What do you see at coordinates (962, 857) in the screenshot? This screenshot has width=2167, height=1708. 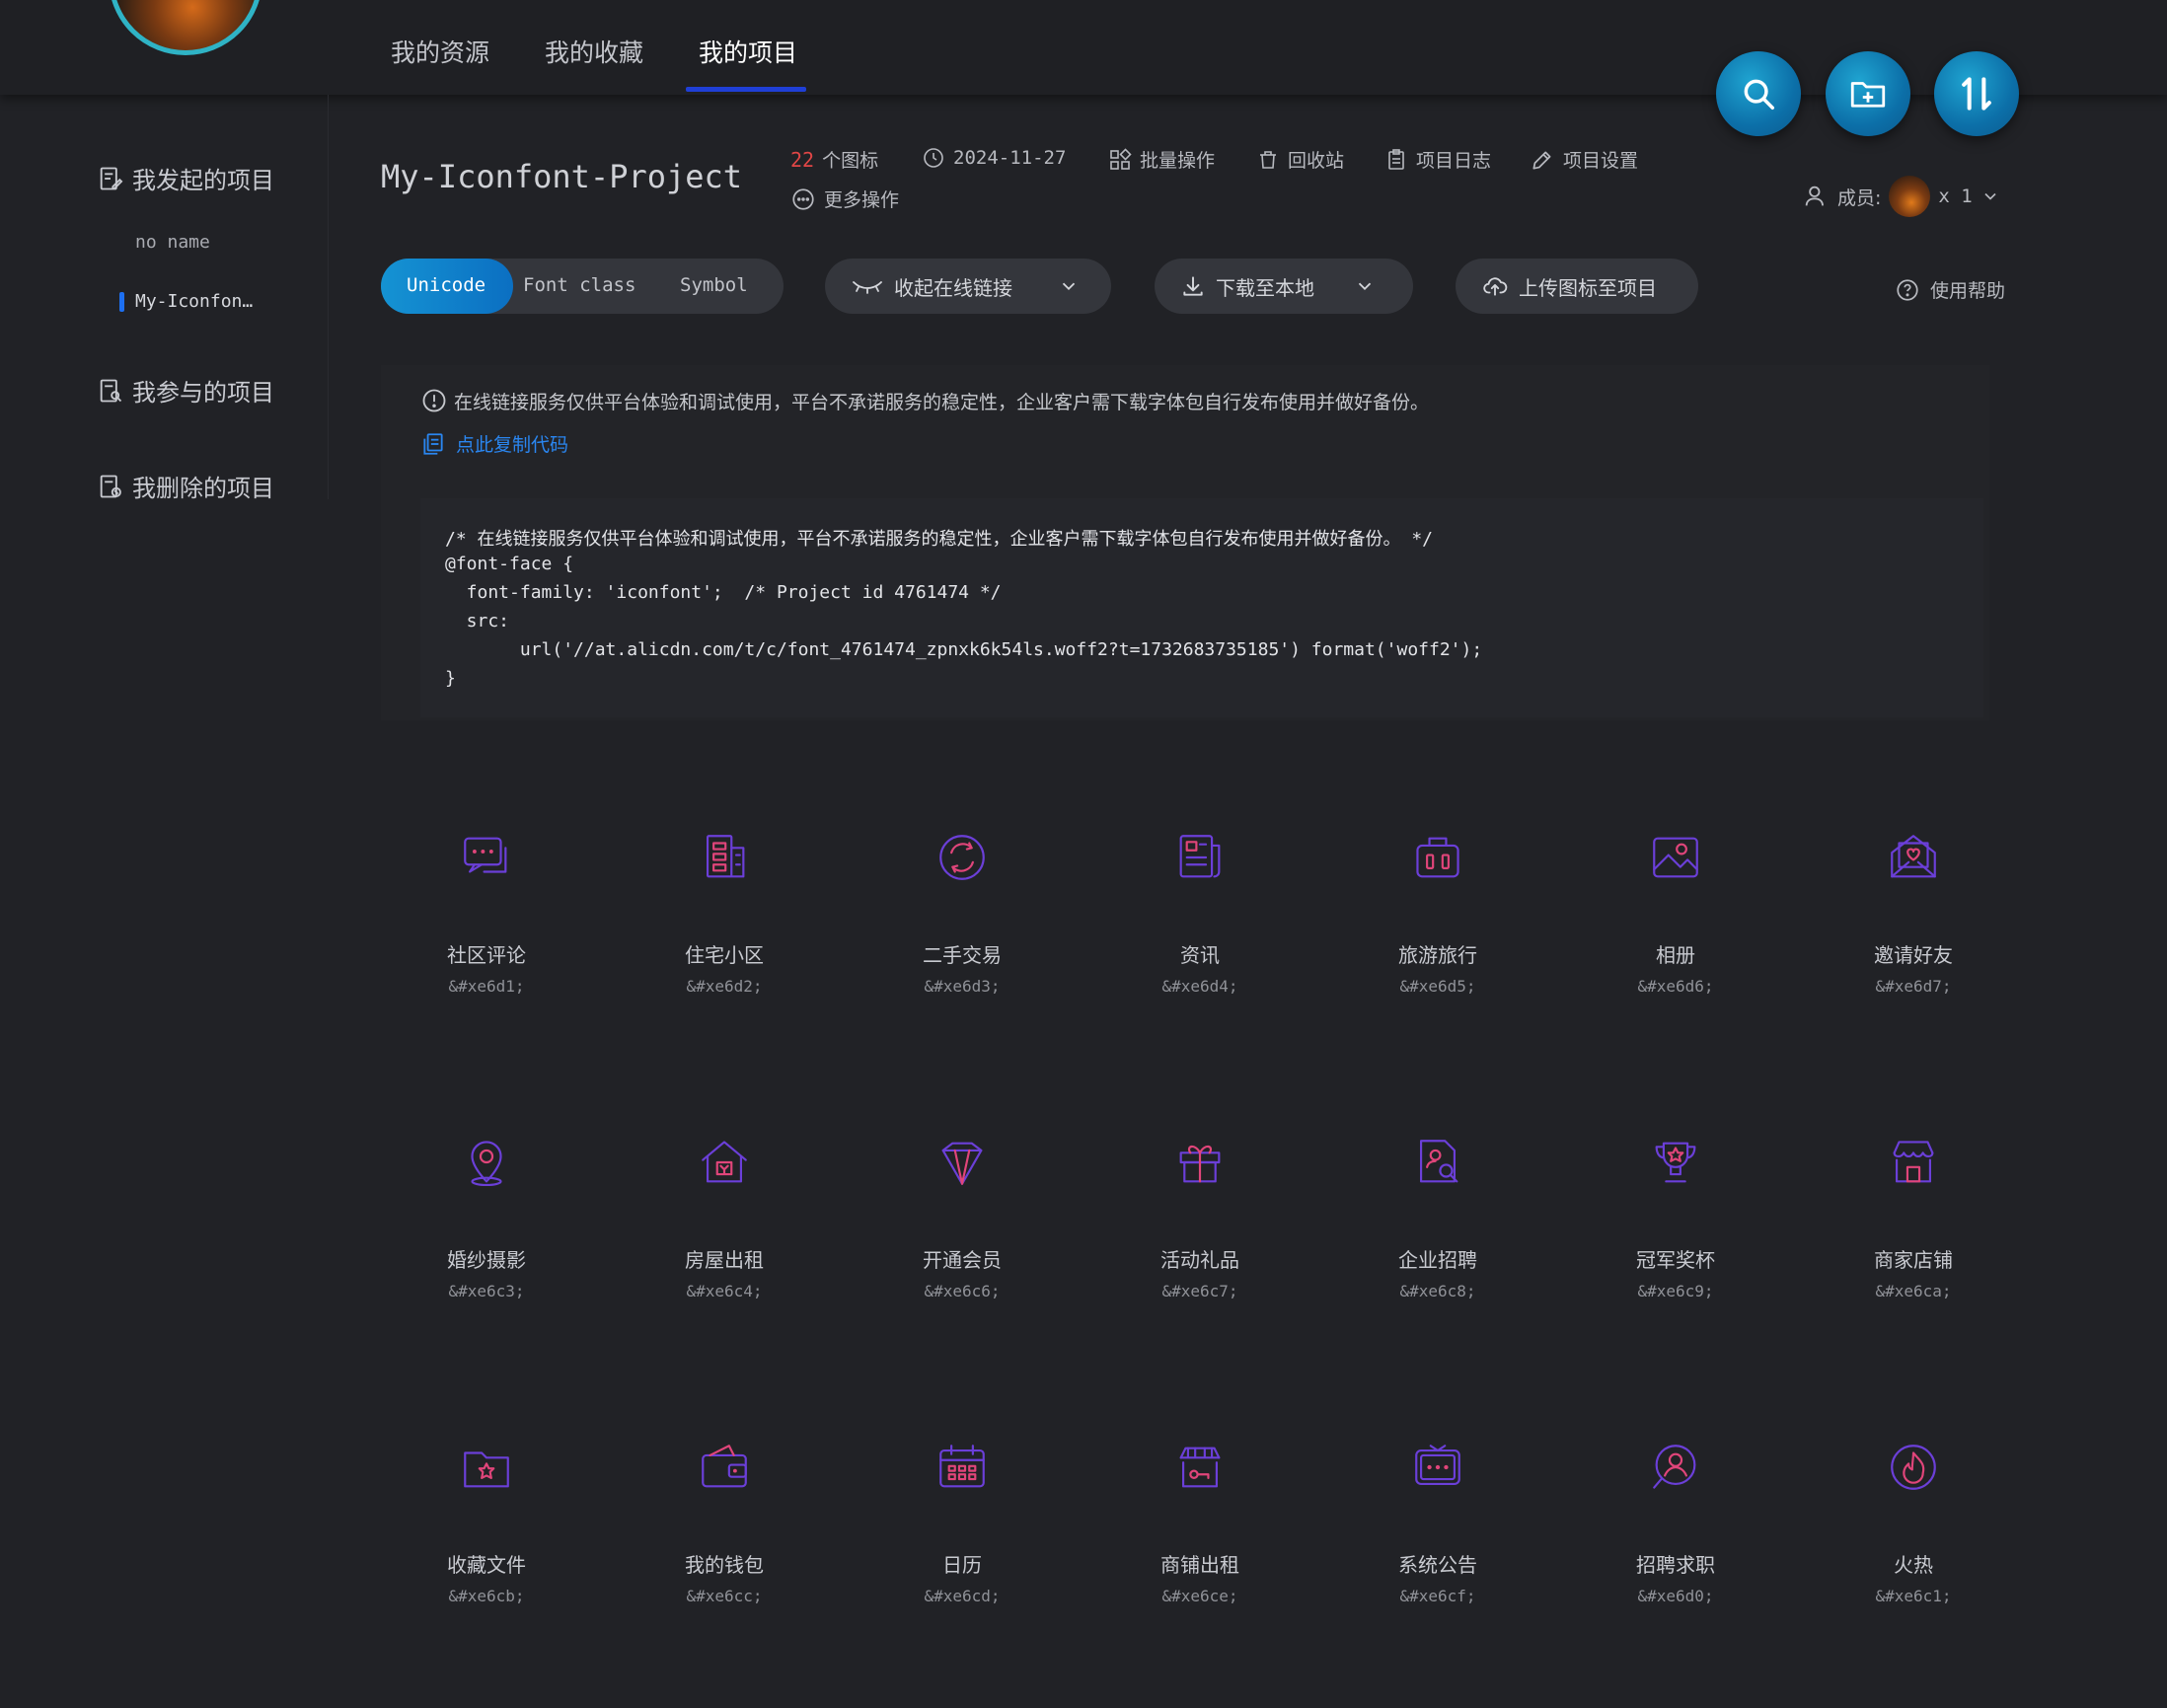 I see `exchange-icon` at bounding box center [962, 857].